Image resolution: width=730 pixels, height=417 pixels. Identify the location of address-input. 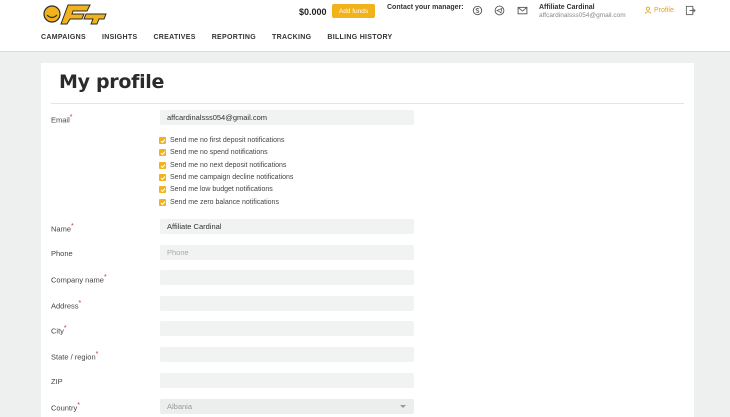
(287, 303).